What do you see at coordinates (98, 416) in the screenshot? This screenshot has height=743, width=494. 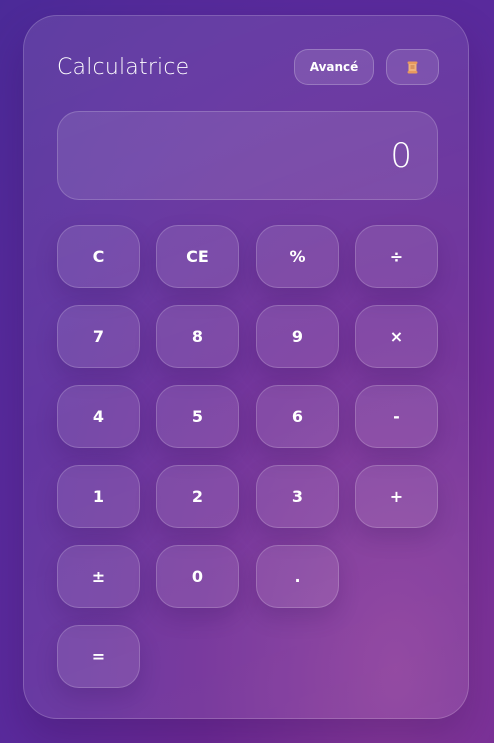 I see `digit-4-button: 4` at bounding box center [98, 416].